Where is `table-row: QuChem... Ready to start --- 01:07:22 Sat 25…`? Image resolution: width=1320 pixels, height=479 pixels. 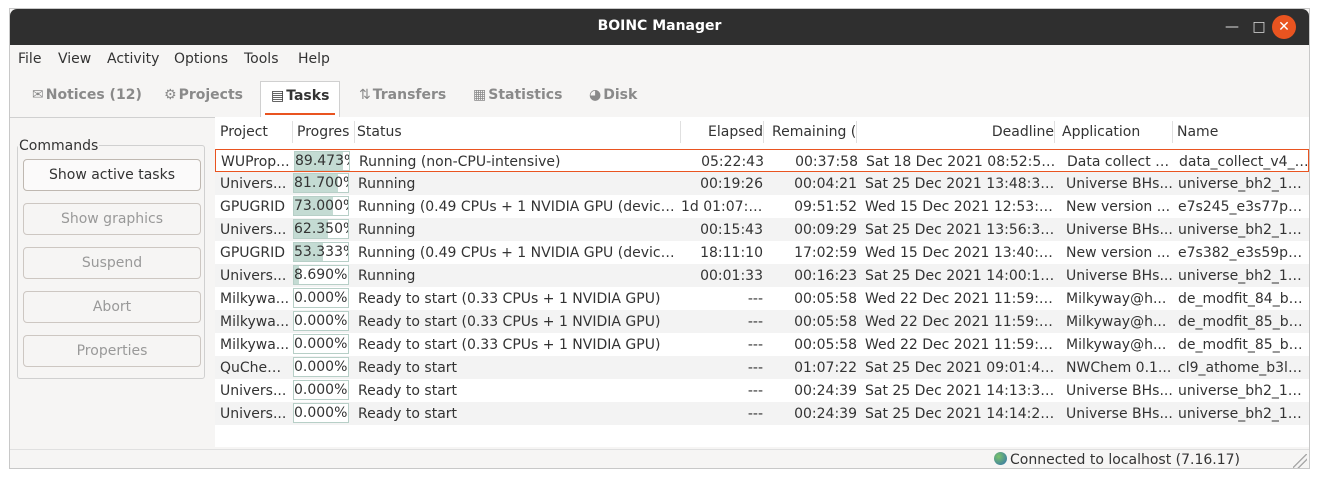
table-row: QuChem... Ready to start --- 01:07:22 Sat 25… is located at coordinates (762, 367).